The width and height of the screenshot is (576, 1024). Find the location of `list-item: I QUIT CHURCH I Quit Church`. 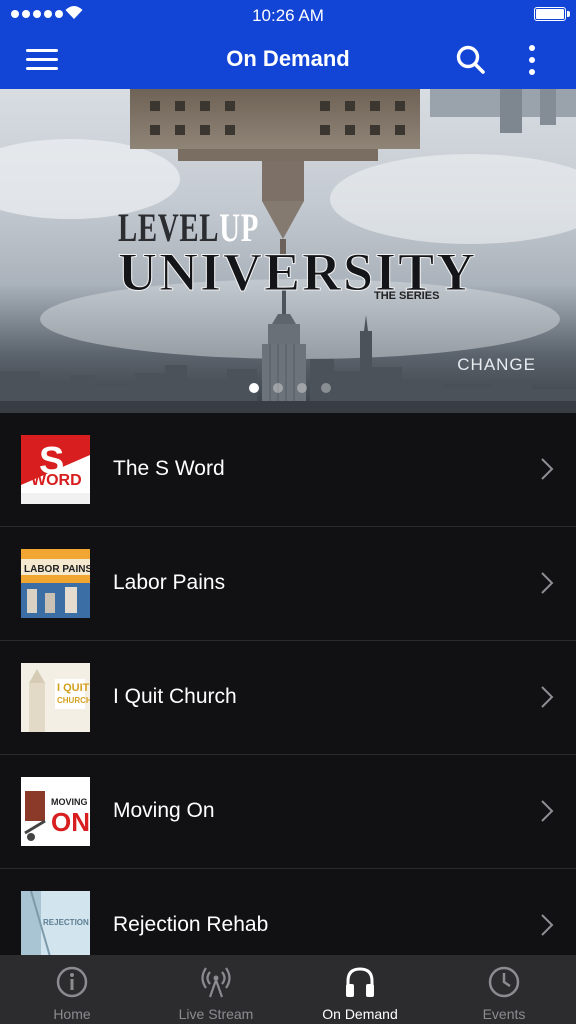

list-item: I QUIT CHURCH I Quit Church is located at coordinates (288, 698).